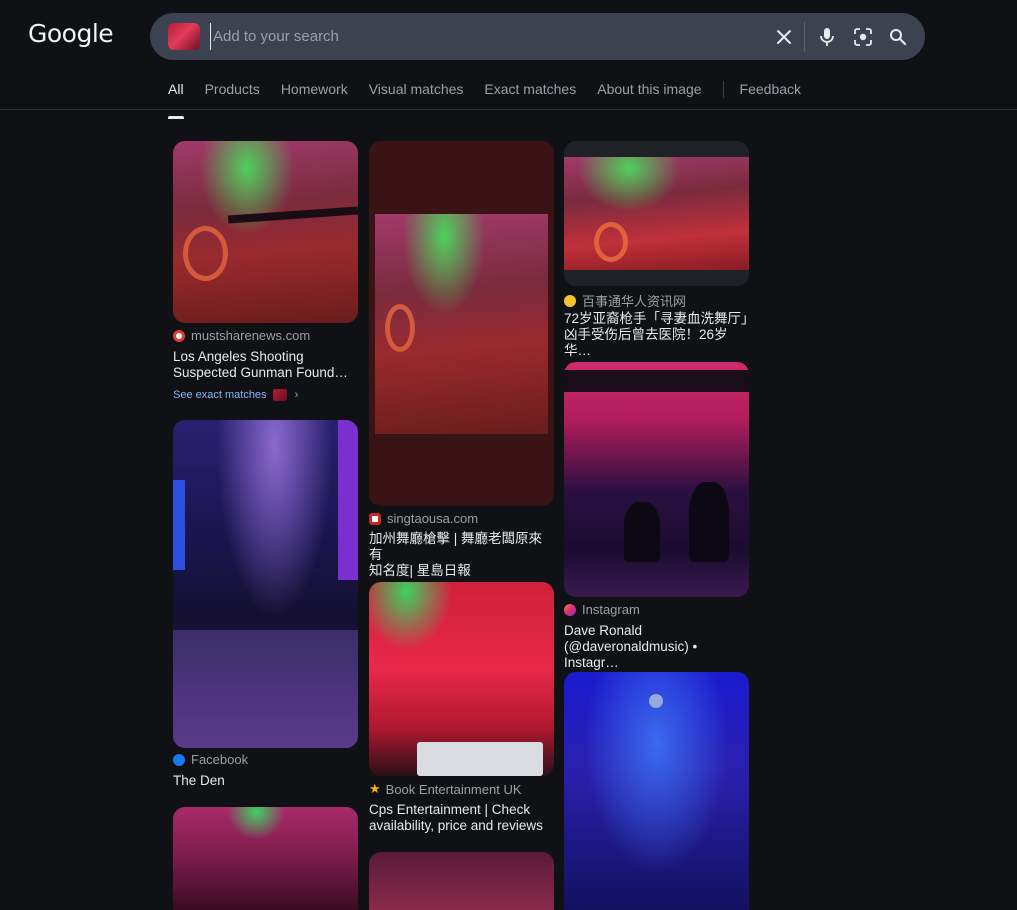 Image resolution: width=1017 pixels, height=910 pixels. Describe the element at coordinates (265, 781) in the screenshot. I see `result-title-4: The Den` at that location.